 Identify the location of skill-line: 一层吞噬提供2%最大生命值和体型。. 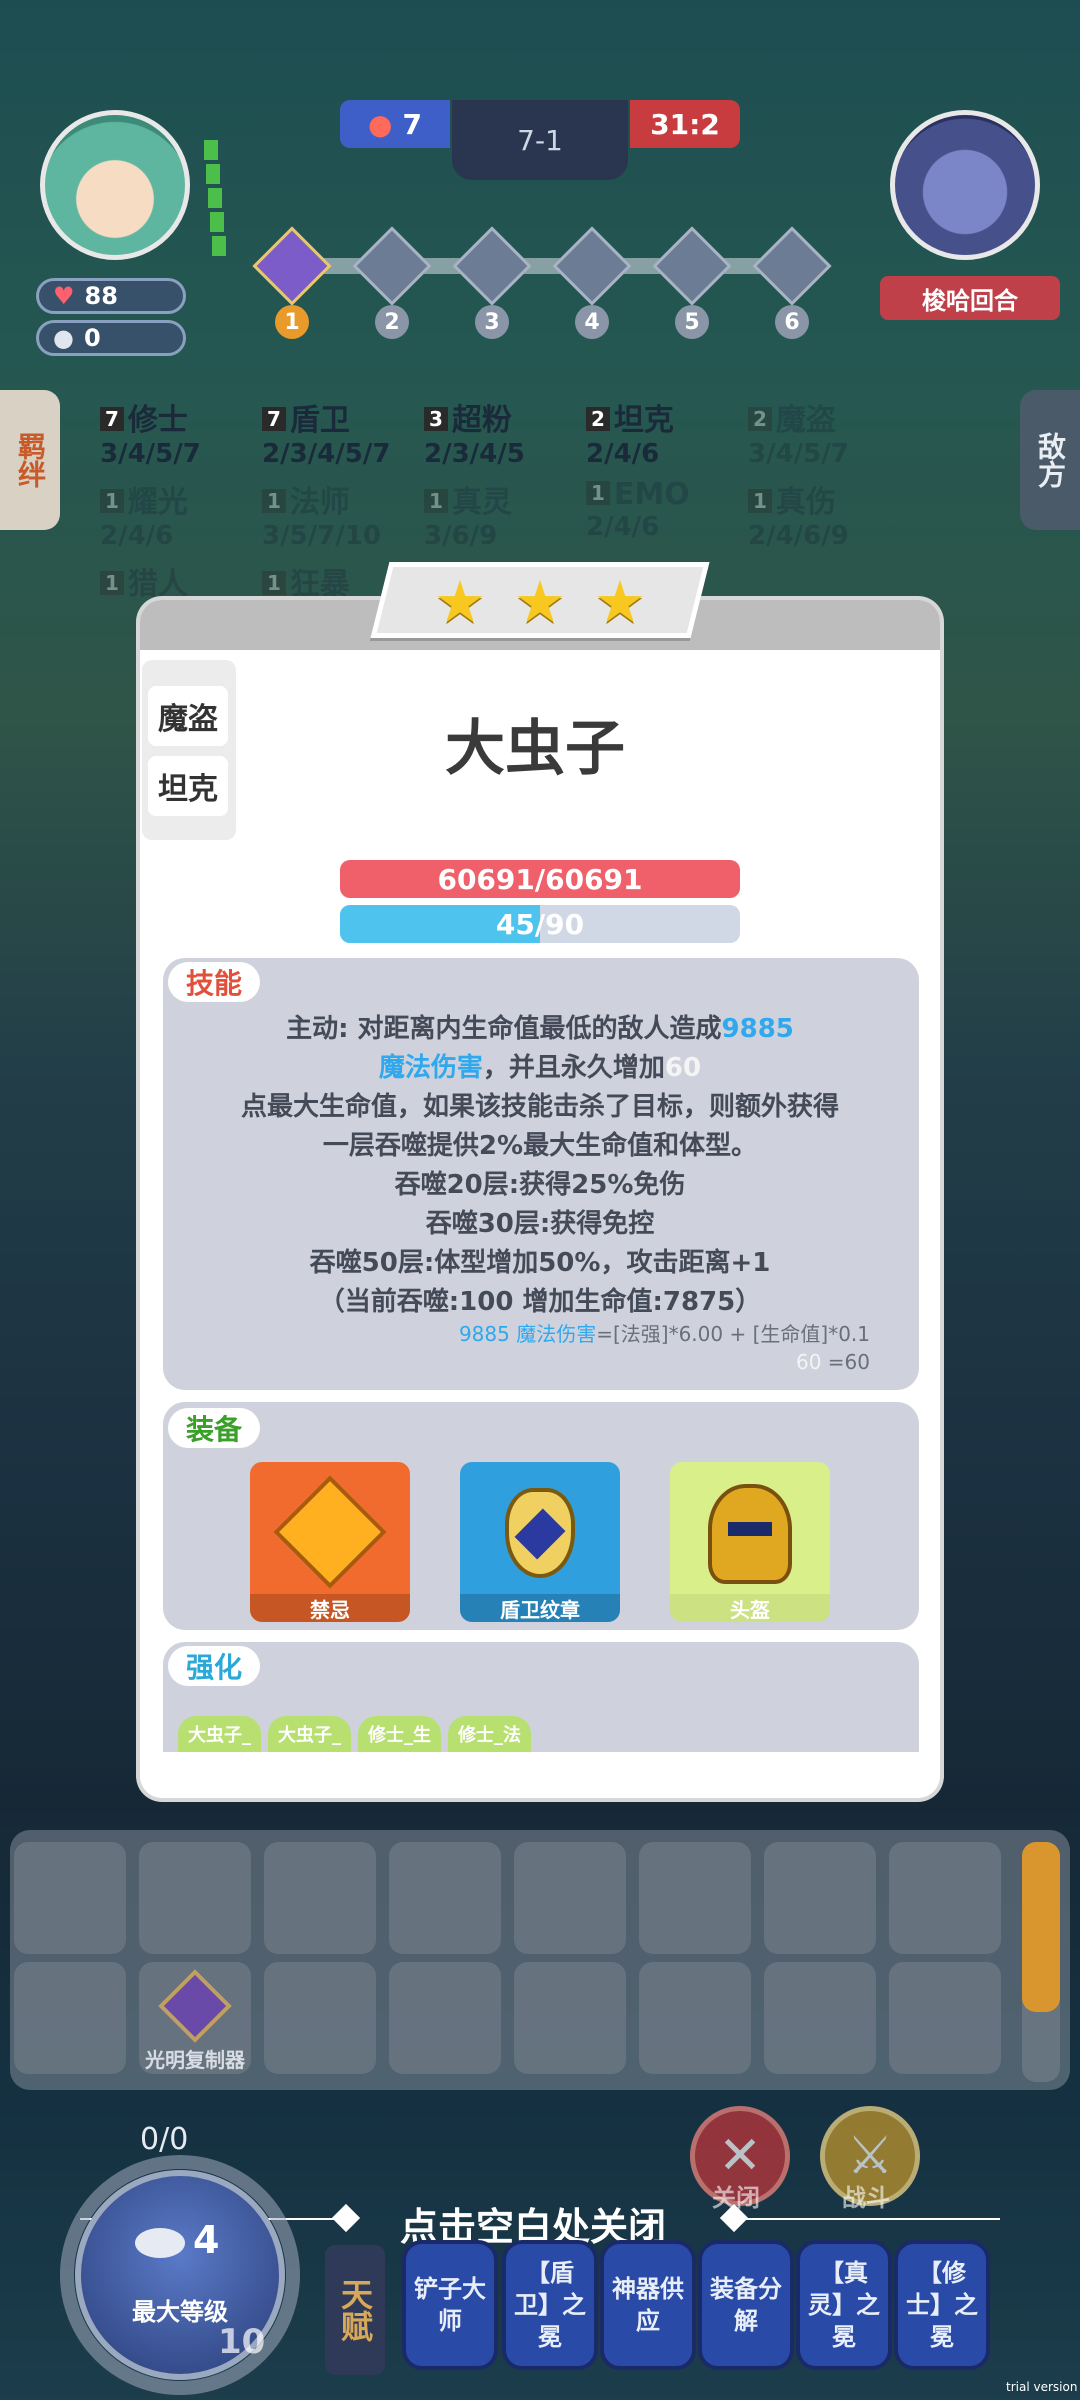
(540, 1146).